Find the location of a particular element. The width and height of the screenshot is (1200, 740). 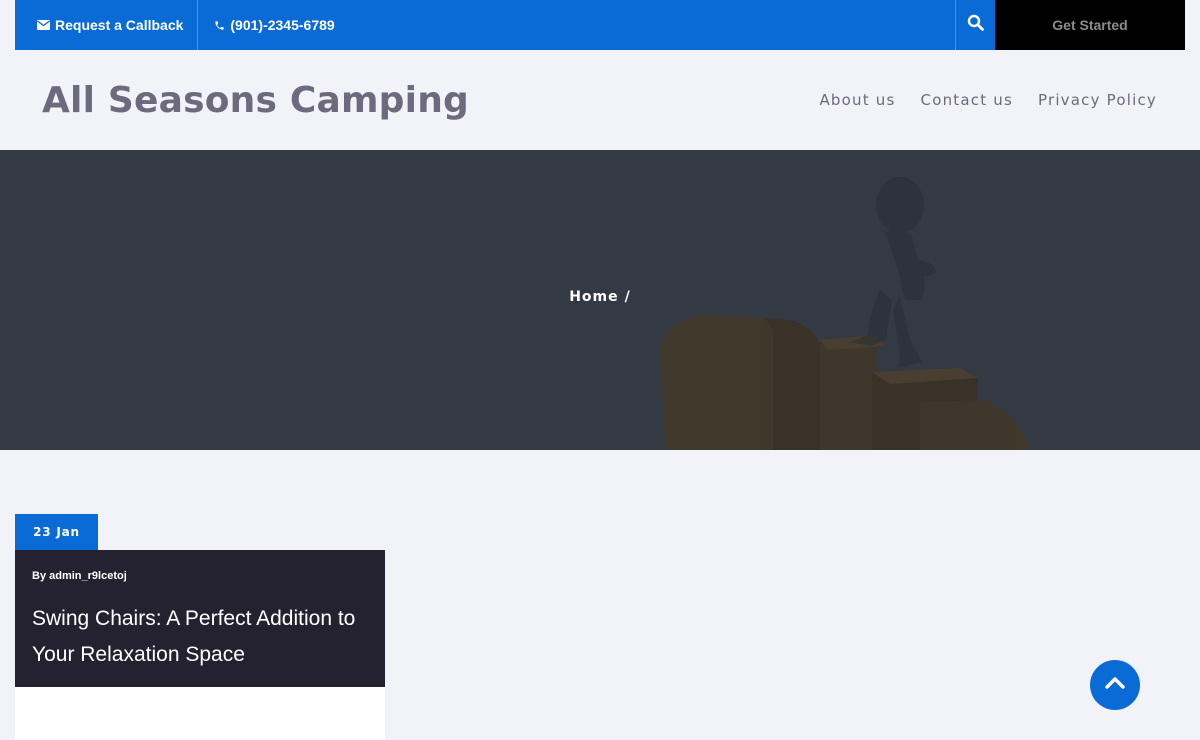

phone-icon is located at coordinates (219, 25).